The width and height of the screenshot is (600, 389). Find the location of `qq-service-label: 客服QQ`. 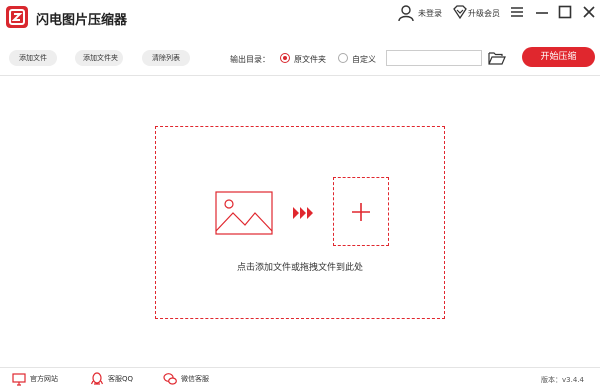

qq-service-label: 客服QQ is located at coordinates (120, 379).